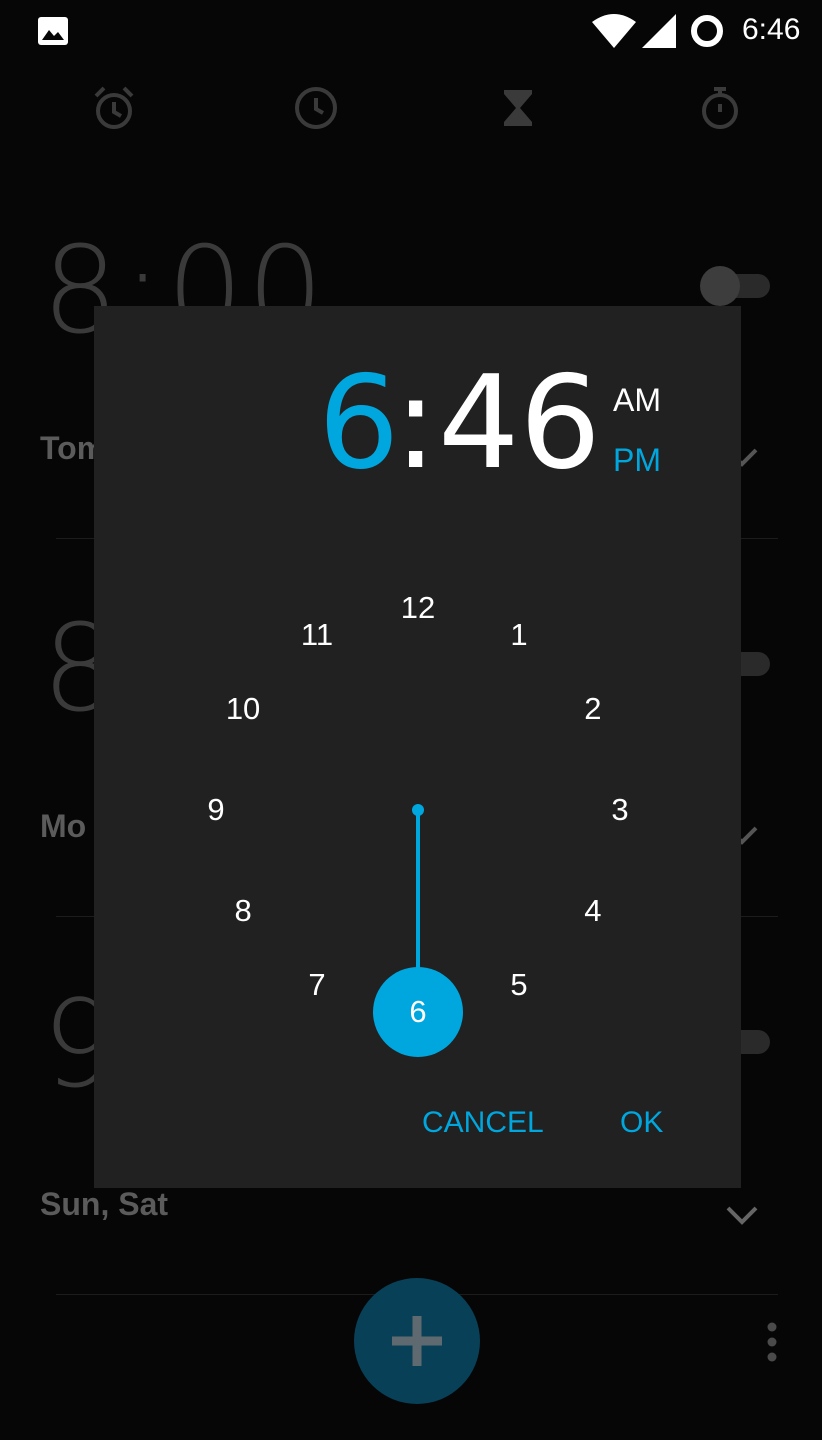 This screenshot has width=822, height=1440. I want to click on tab-clock, so click(316, 108).